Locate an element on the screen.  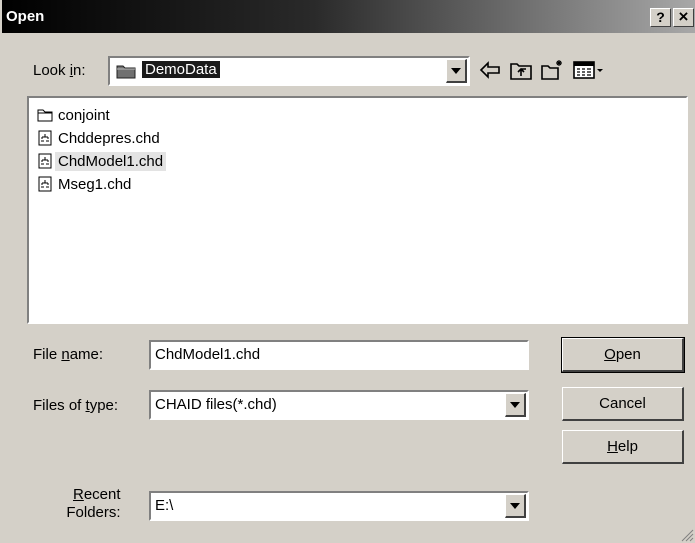
list-item-folder: conjoint is located at coordinates (75, 115).